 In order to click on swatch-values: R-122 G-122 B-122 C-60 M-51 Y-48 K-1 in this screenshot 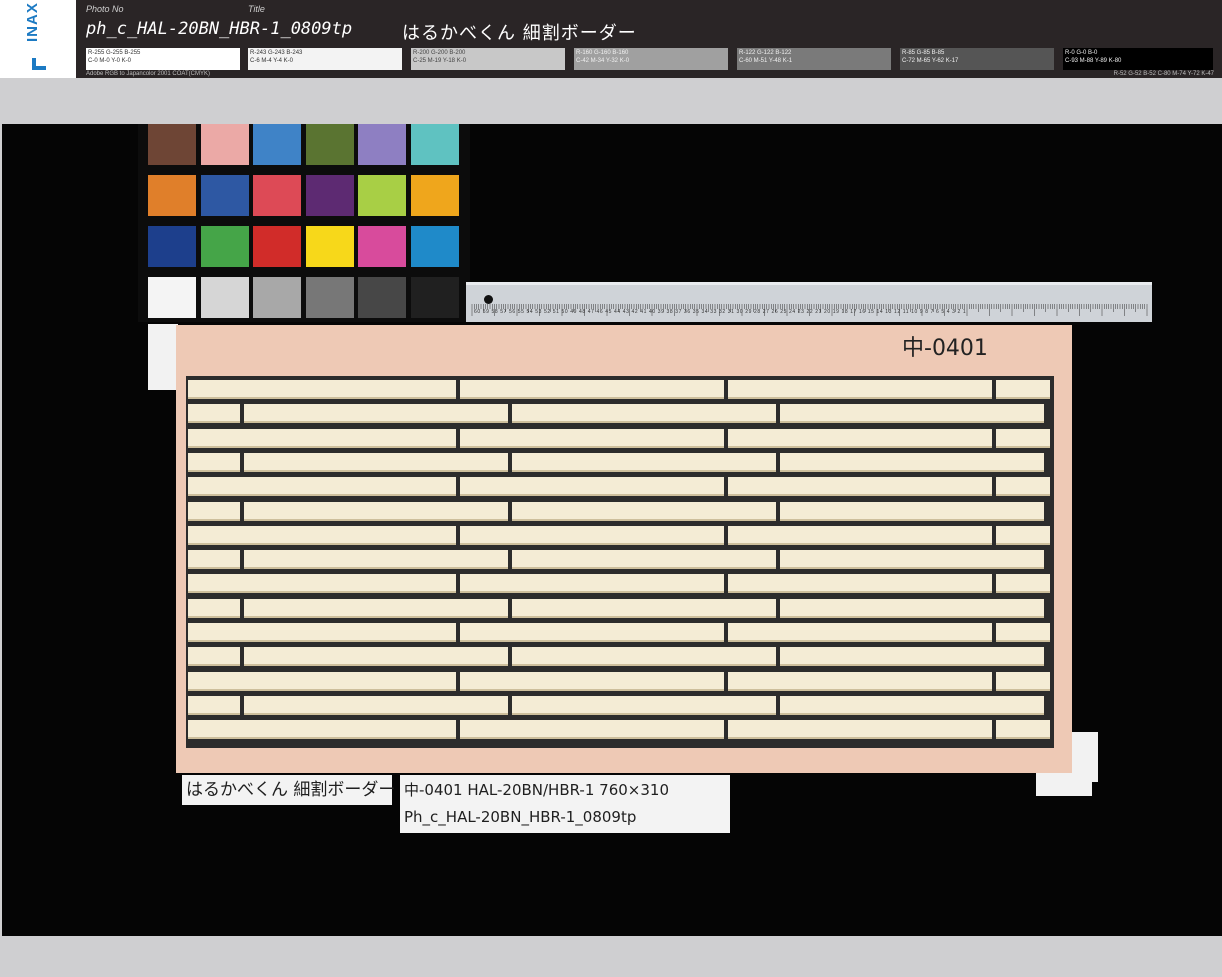, I will do `click(766, 57)`.